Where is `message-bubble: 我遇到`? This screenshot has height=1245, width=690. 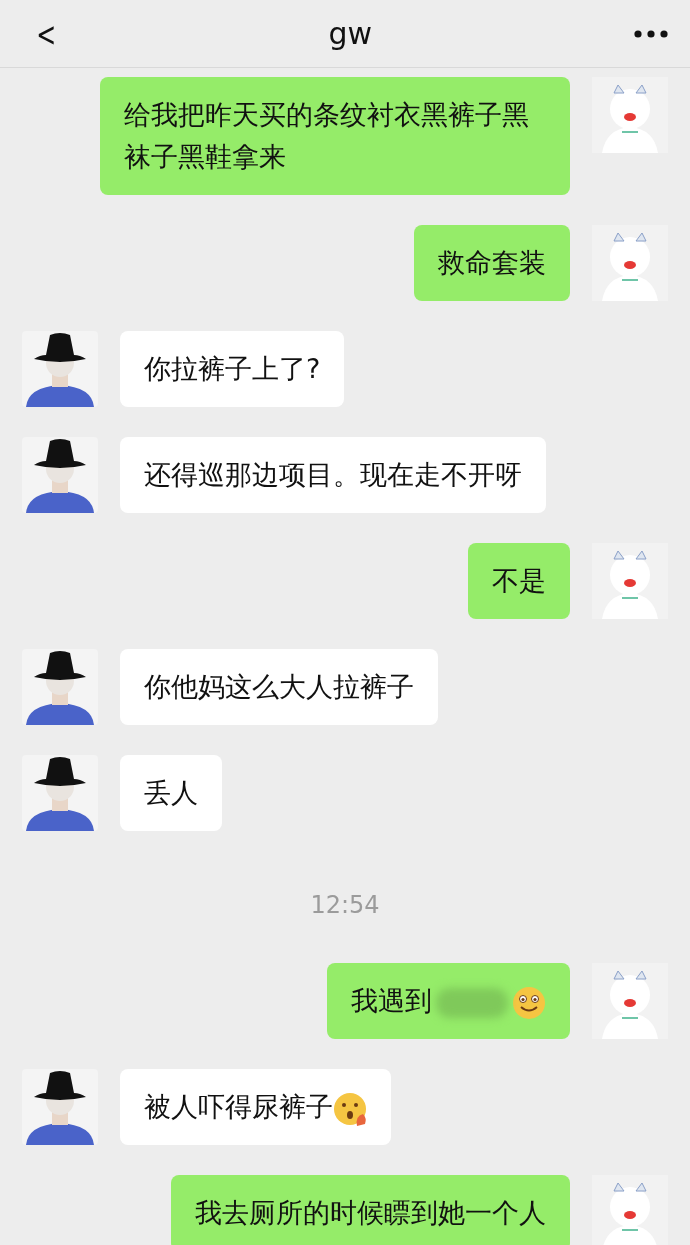 message-bubble: 我遇到 is located at coordinates (448, 1001).